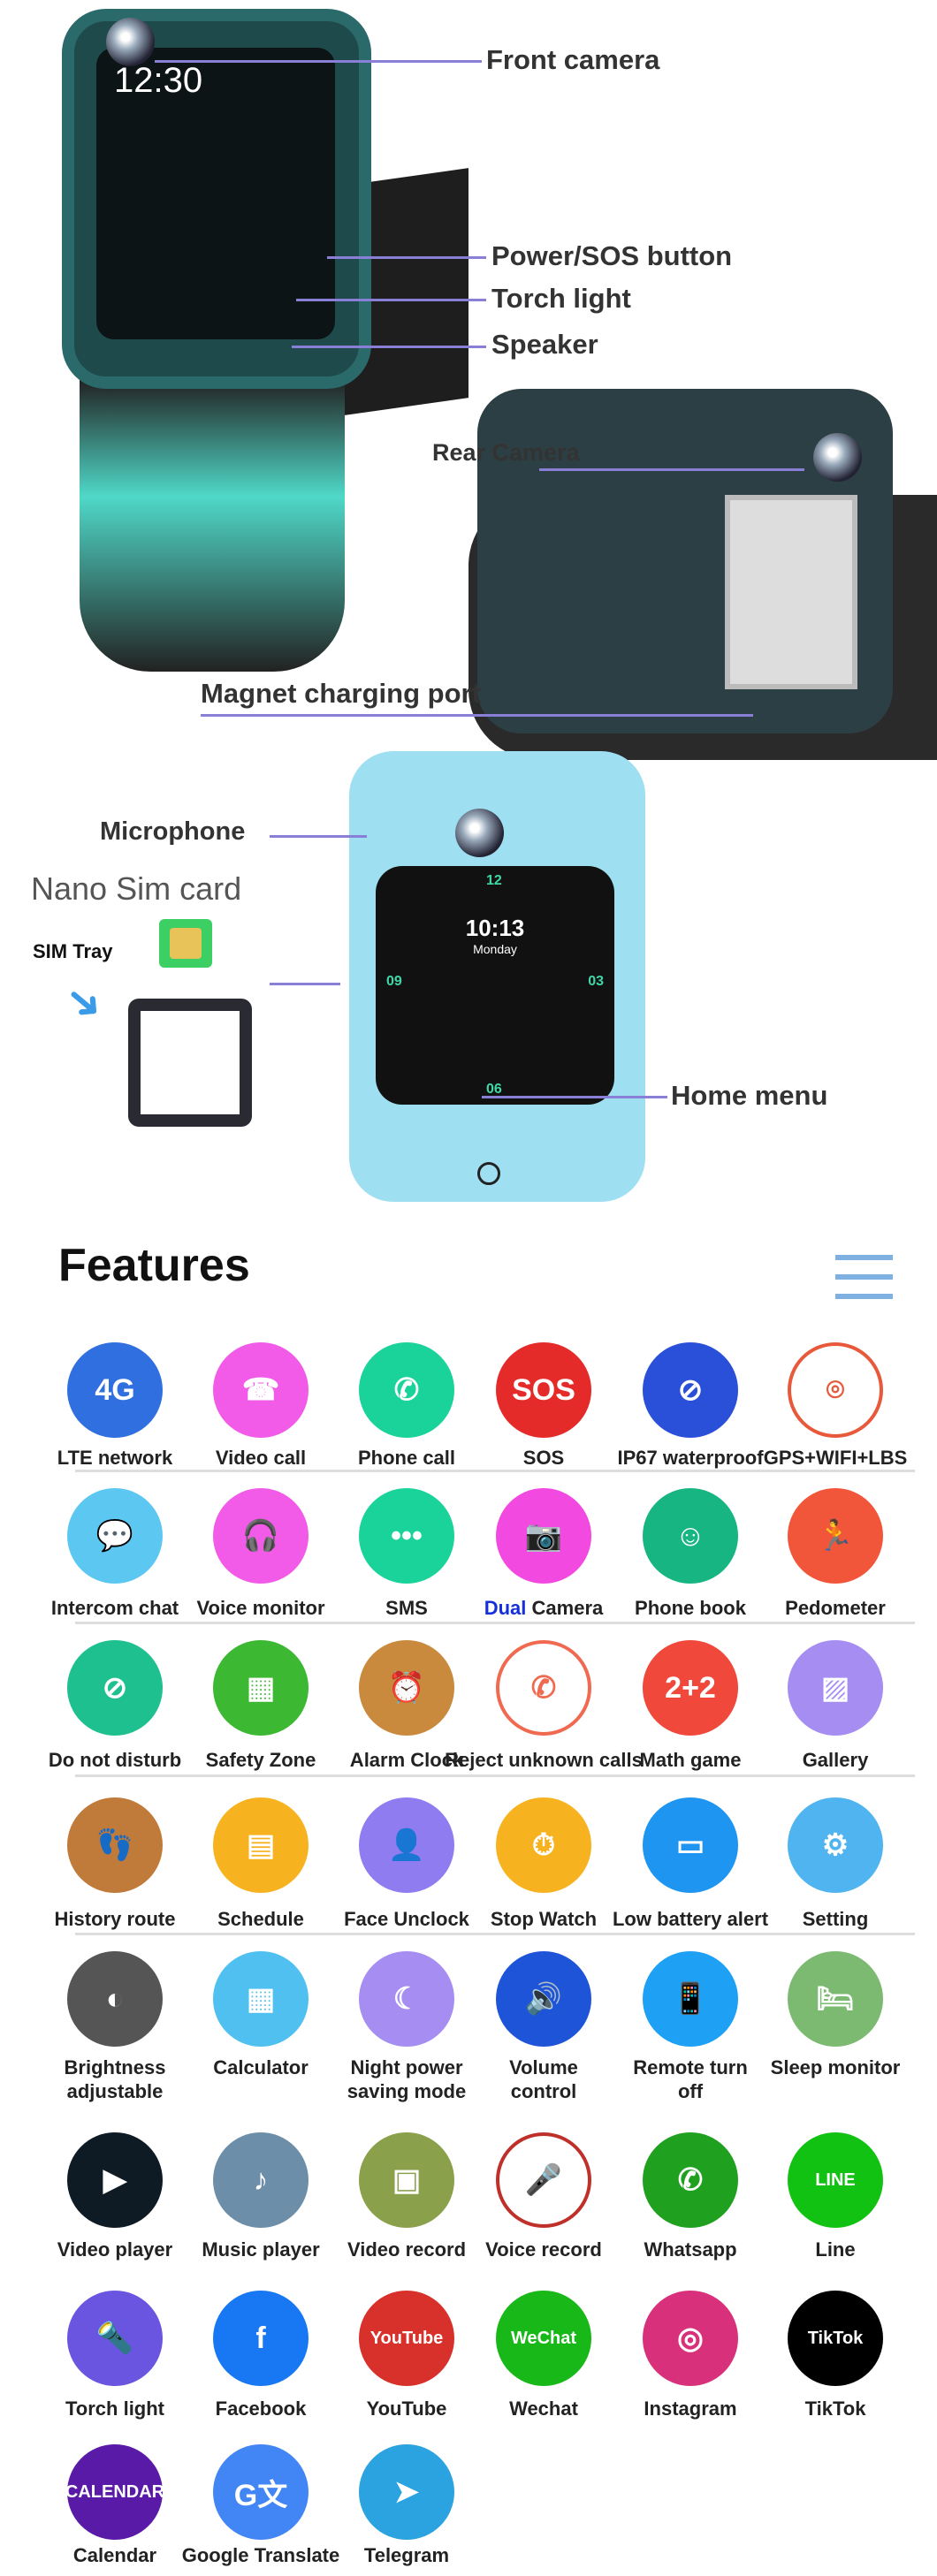 The image size is (937, 2576). I want to click on feature-label: Reject unknown calls, so click(544, 1760).